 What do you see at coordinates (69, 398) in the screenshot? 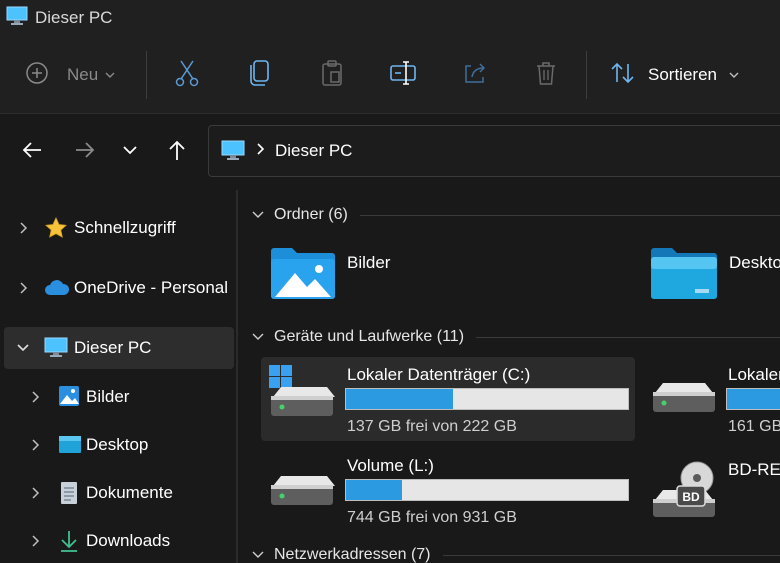
I see `pictures-icon` at bounding box center [69, 398].